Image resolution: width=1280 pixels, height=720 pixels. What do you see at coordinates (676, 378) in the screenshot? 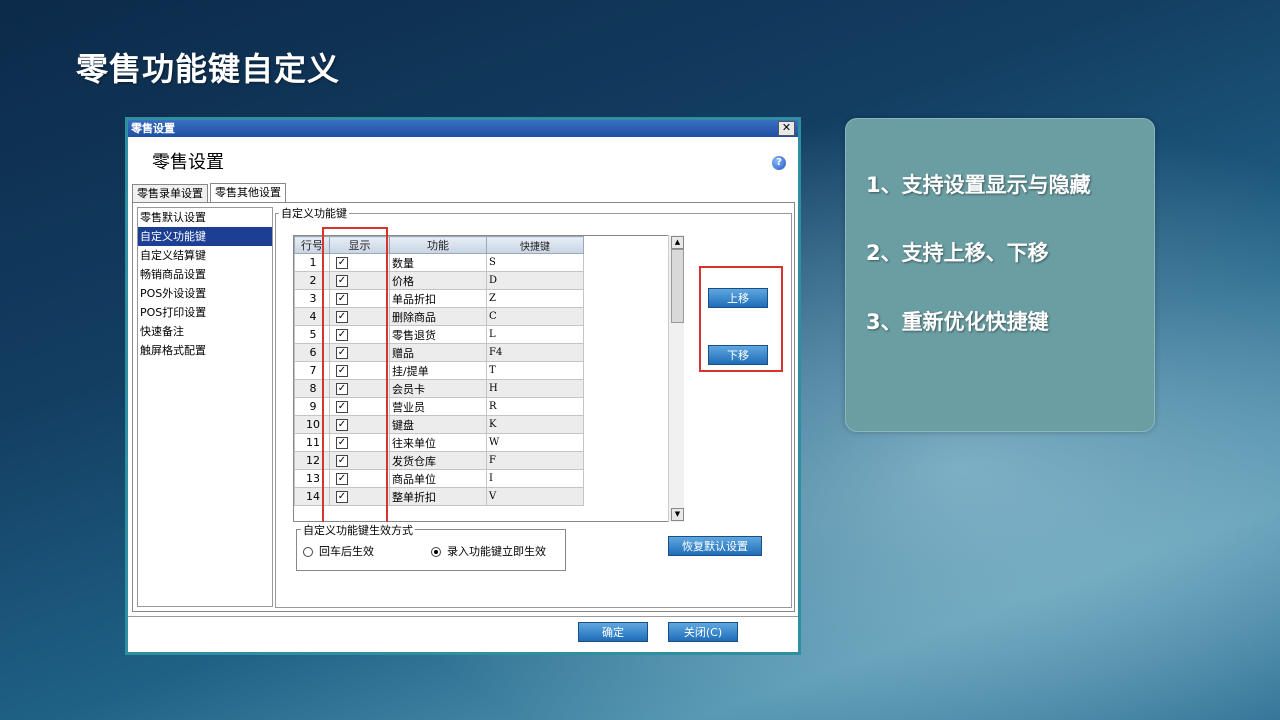
I see `grid-scrollbar: ▲ ▼` at bounding box center [676, 378].